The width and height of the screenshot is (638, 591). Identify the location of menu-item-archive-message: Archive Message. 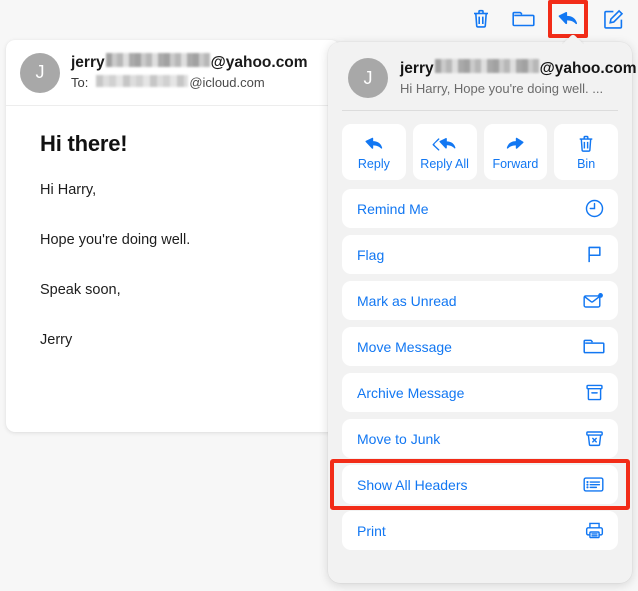
(480, 392).